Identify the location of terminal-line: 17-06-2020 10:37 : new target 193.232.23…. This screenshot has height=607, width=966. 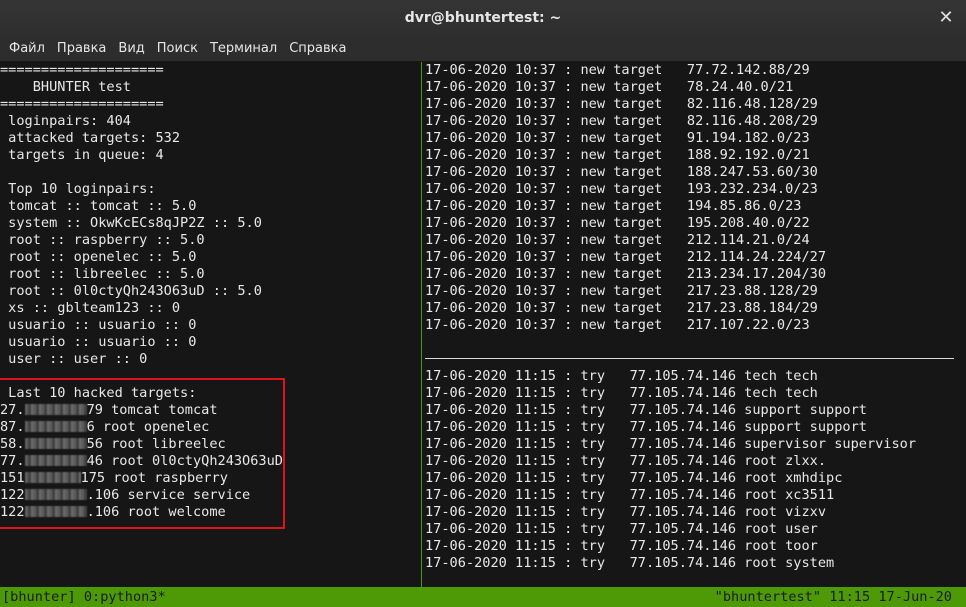
(621, 189).